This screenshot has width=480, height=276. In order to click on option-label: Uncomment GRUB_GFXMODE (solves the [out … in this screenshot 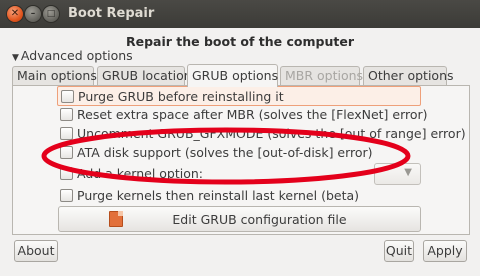, I will do `click(271, 133)`.